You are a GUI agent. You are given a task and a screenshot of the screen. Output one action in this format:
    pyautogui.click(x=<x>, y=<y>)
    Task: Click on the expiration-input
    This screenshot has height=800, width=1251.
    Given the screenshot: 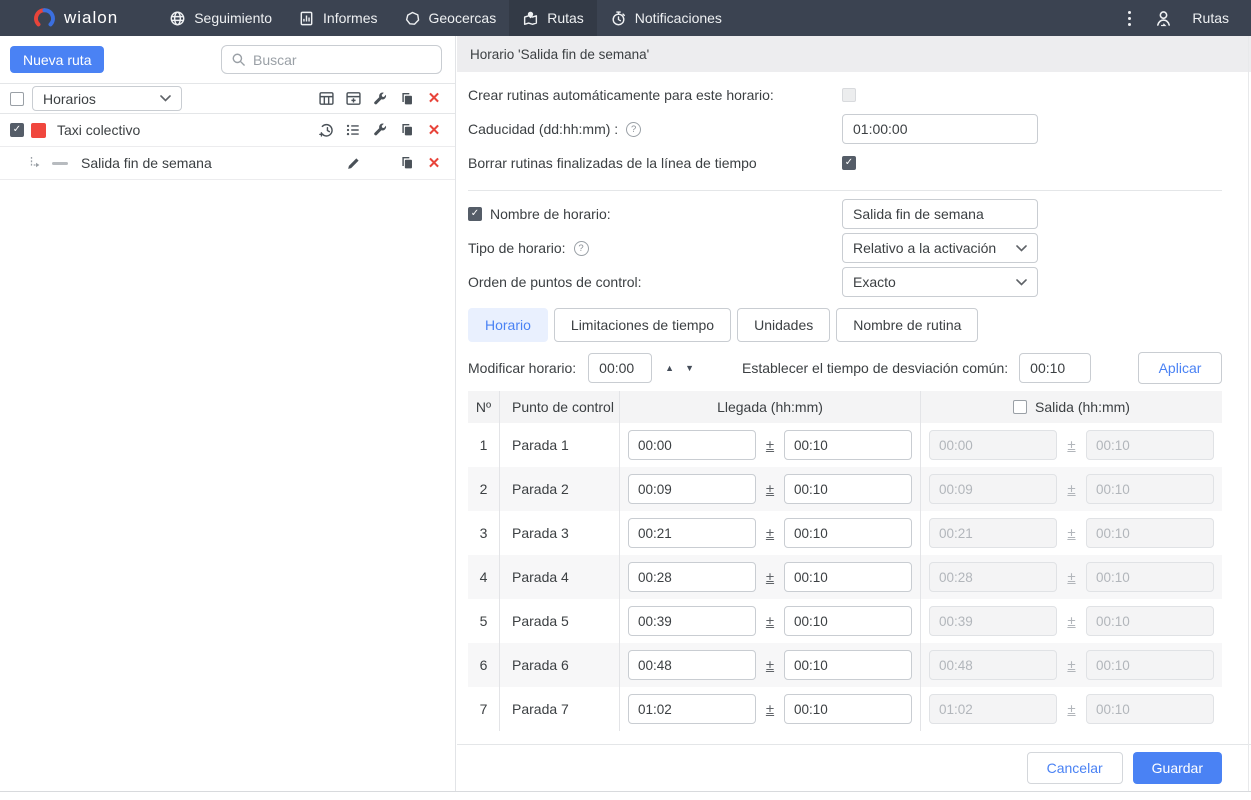 What is the action you would take?
    pyautogui.click(x=940, y=129)
    